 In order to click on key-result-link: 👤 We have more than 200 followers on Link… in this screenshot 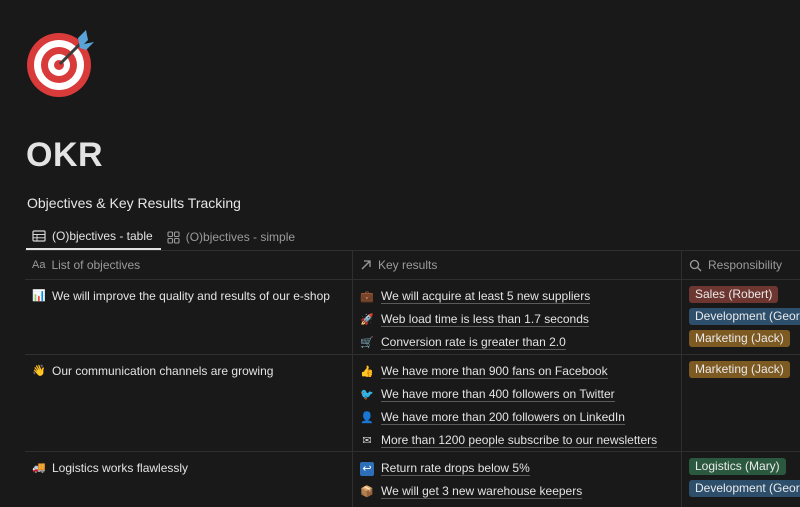, I will do `click(520, 417)`.